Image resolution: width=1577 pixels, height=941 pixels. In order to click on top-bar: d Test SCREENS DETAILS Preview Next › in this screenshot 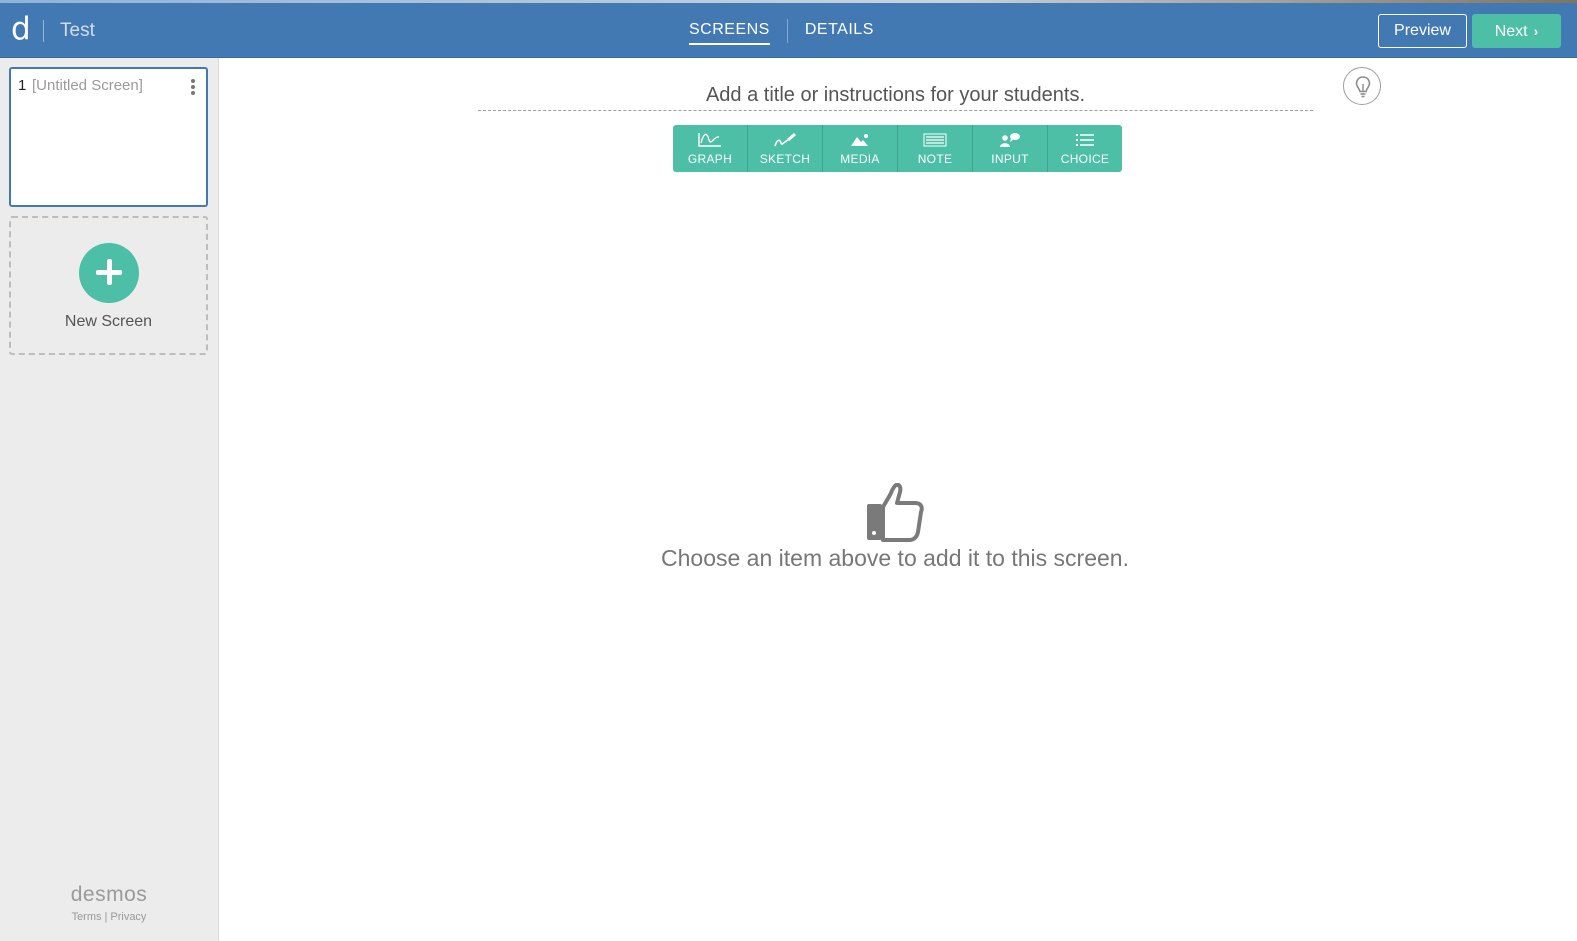, I will do `click(788, 30)`.